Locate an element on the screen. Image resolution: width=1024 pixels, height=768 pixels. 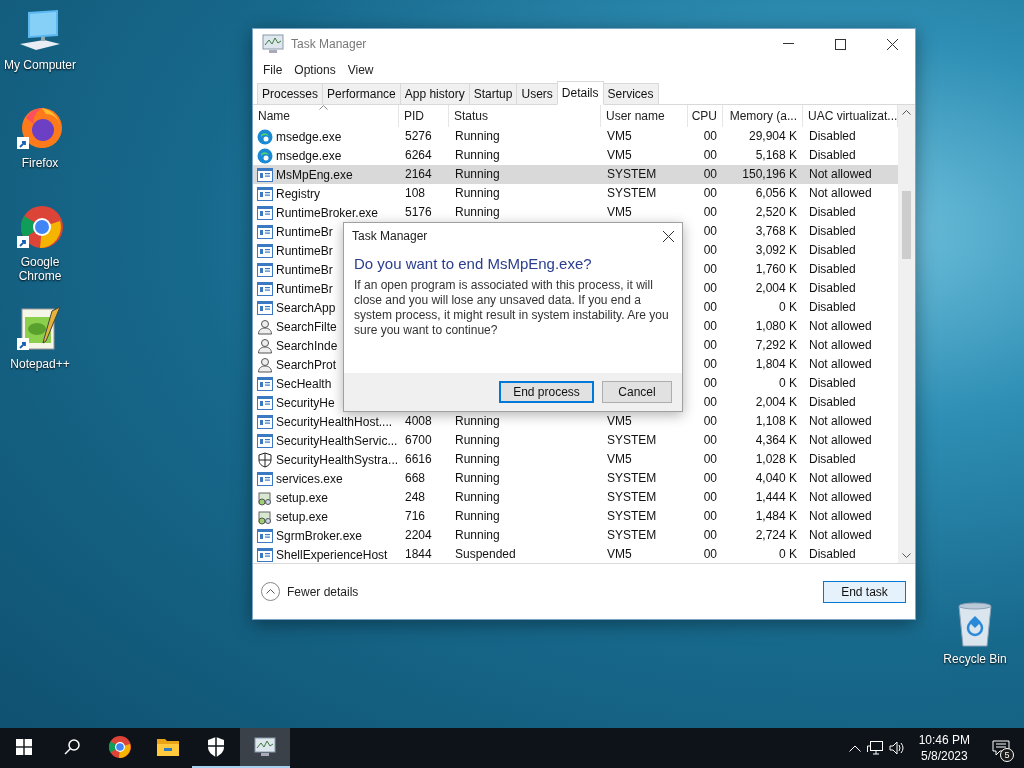
table-cell-text: 5176 is located at coordinates (418, 212).